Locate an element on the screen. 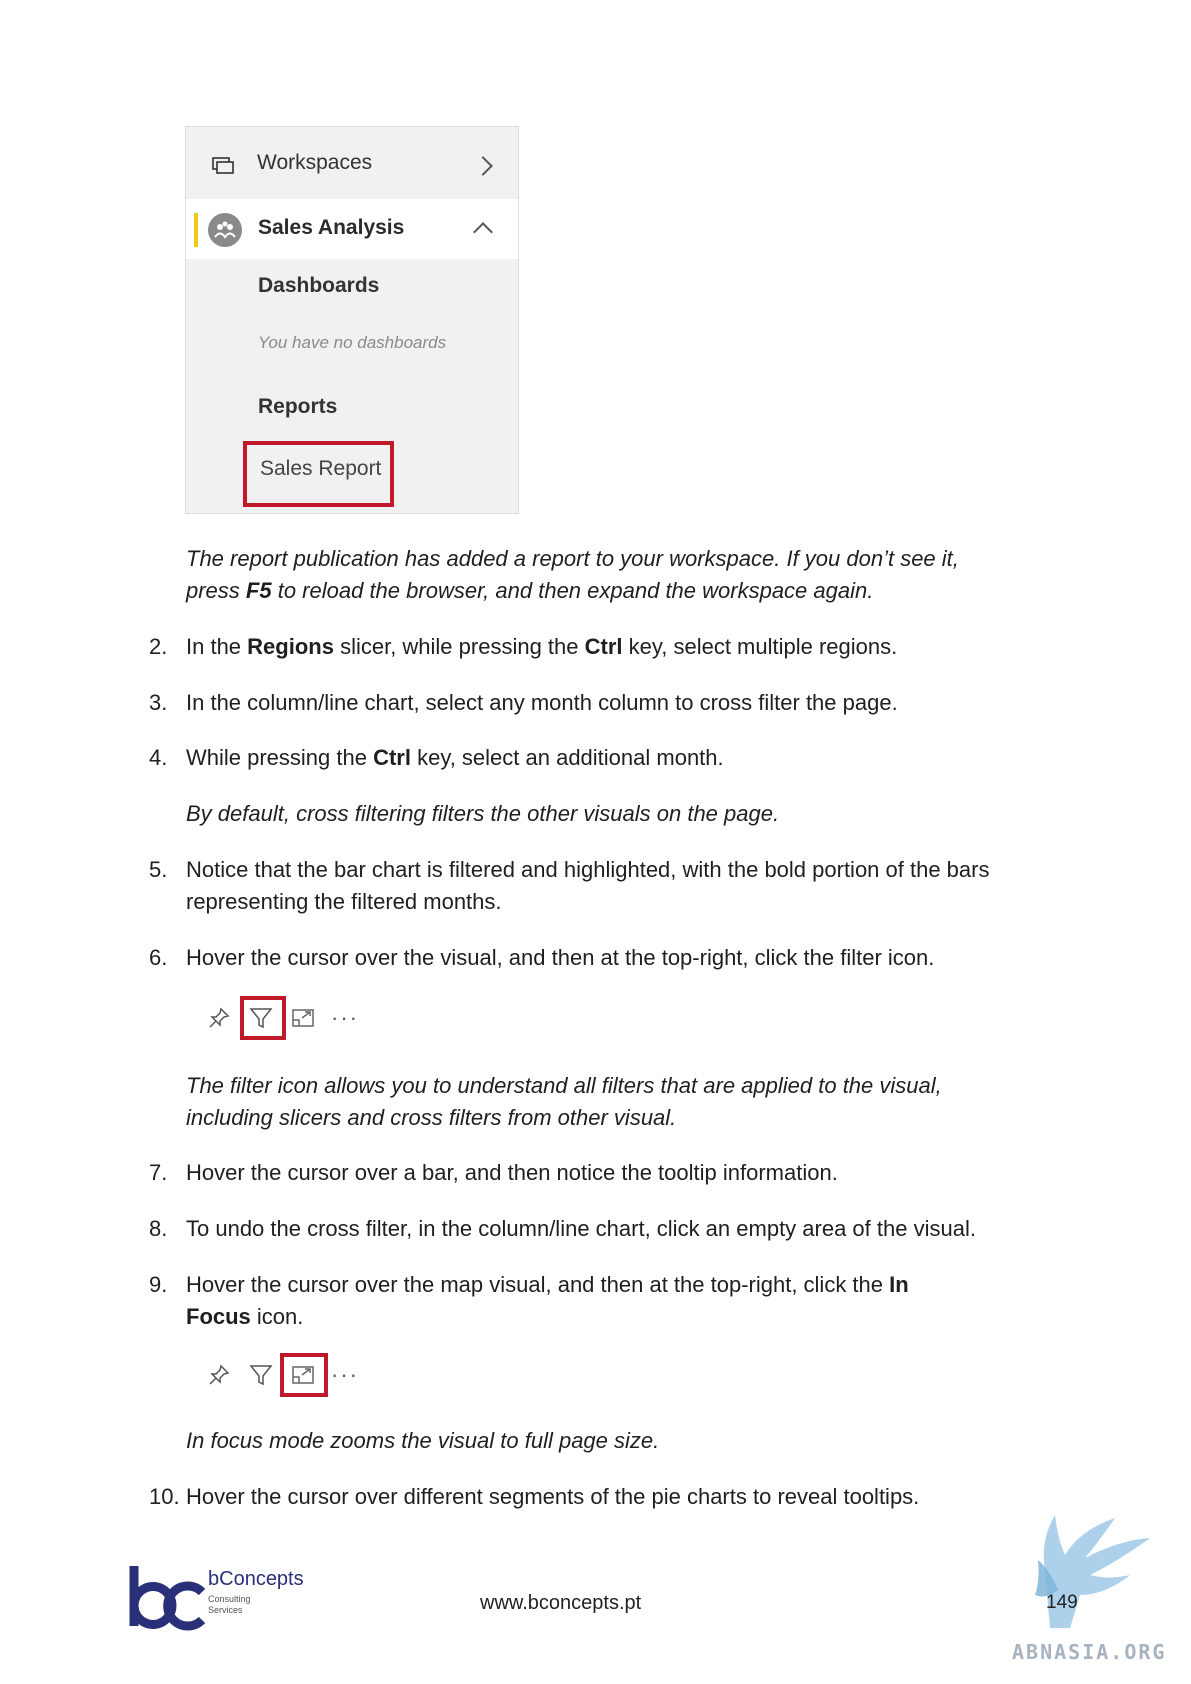 Image resolution: width=1191 pixels, height=1684 pixels. nav-reports-header: Reports is located at coordinates (298, 406).